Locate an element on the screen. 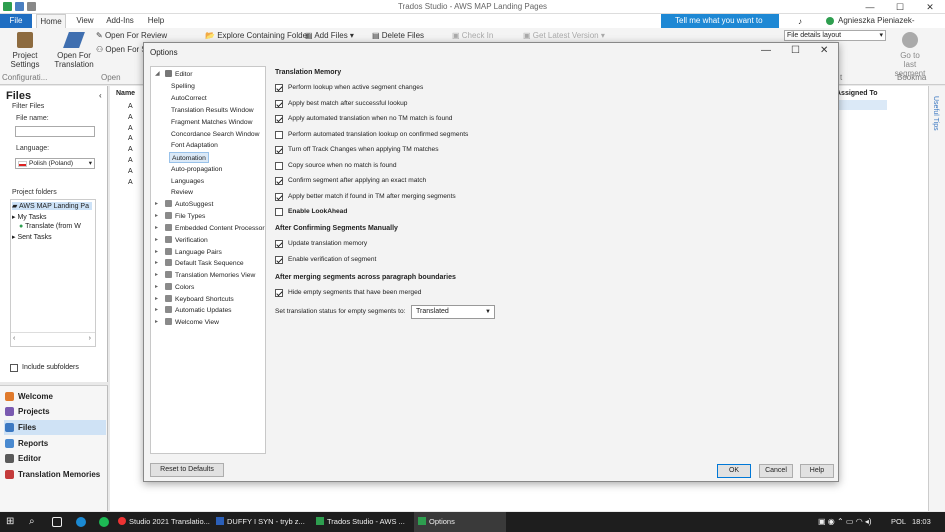  useful-tips-tab: Useful Tips is located at coordinates (935, 113).